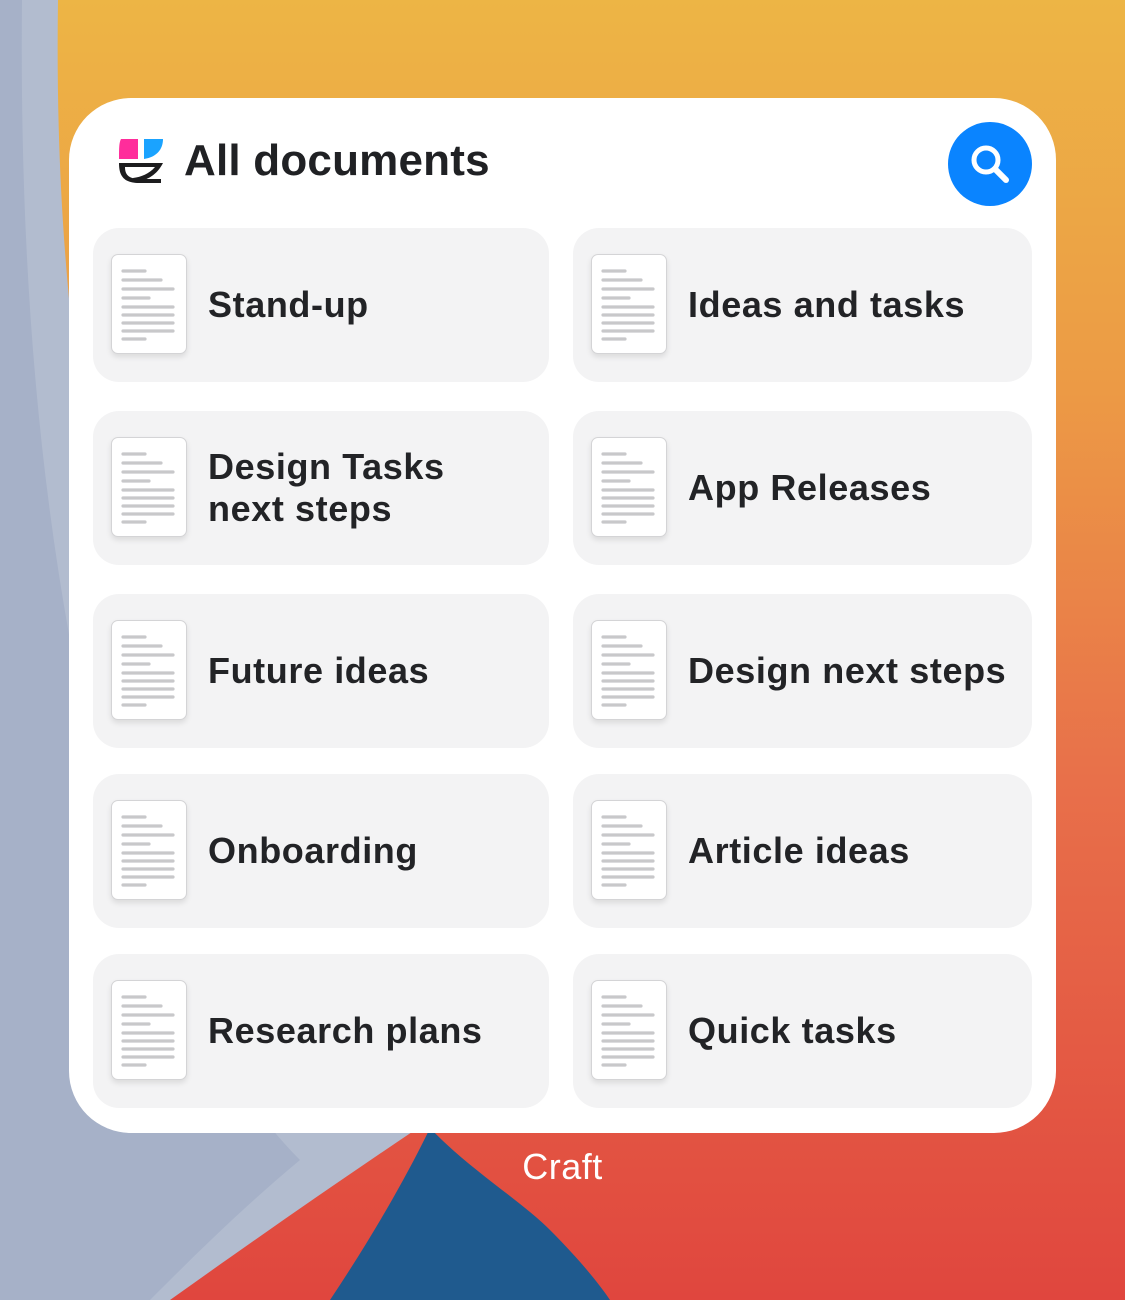 The width and height of the screenshot is (1125, 1300). I want to click on app-name-label: Craft, so click(562, 1166).